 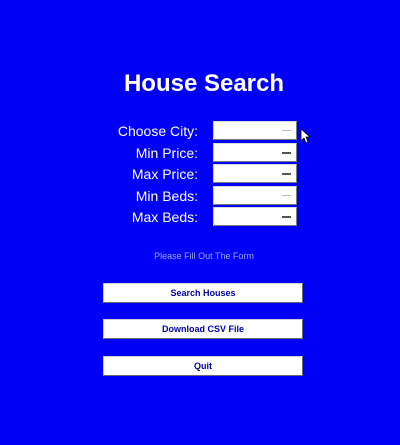 I want to click on min-price-select, so click(x=255, y=152).